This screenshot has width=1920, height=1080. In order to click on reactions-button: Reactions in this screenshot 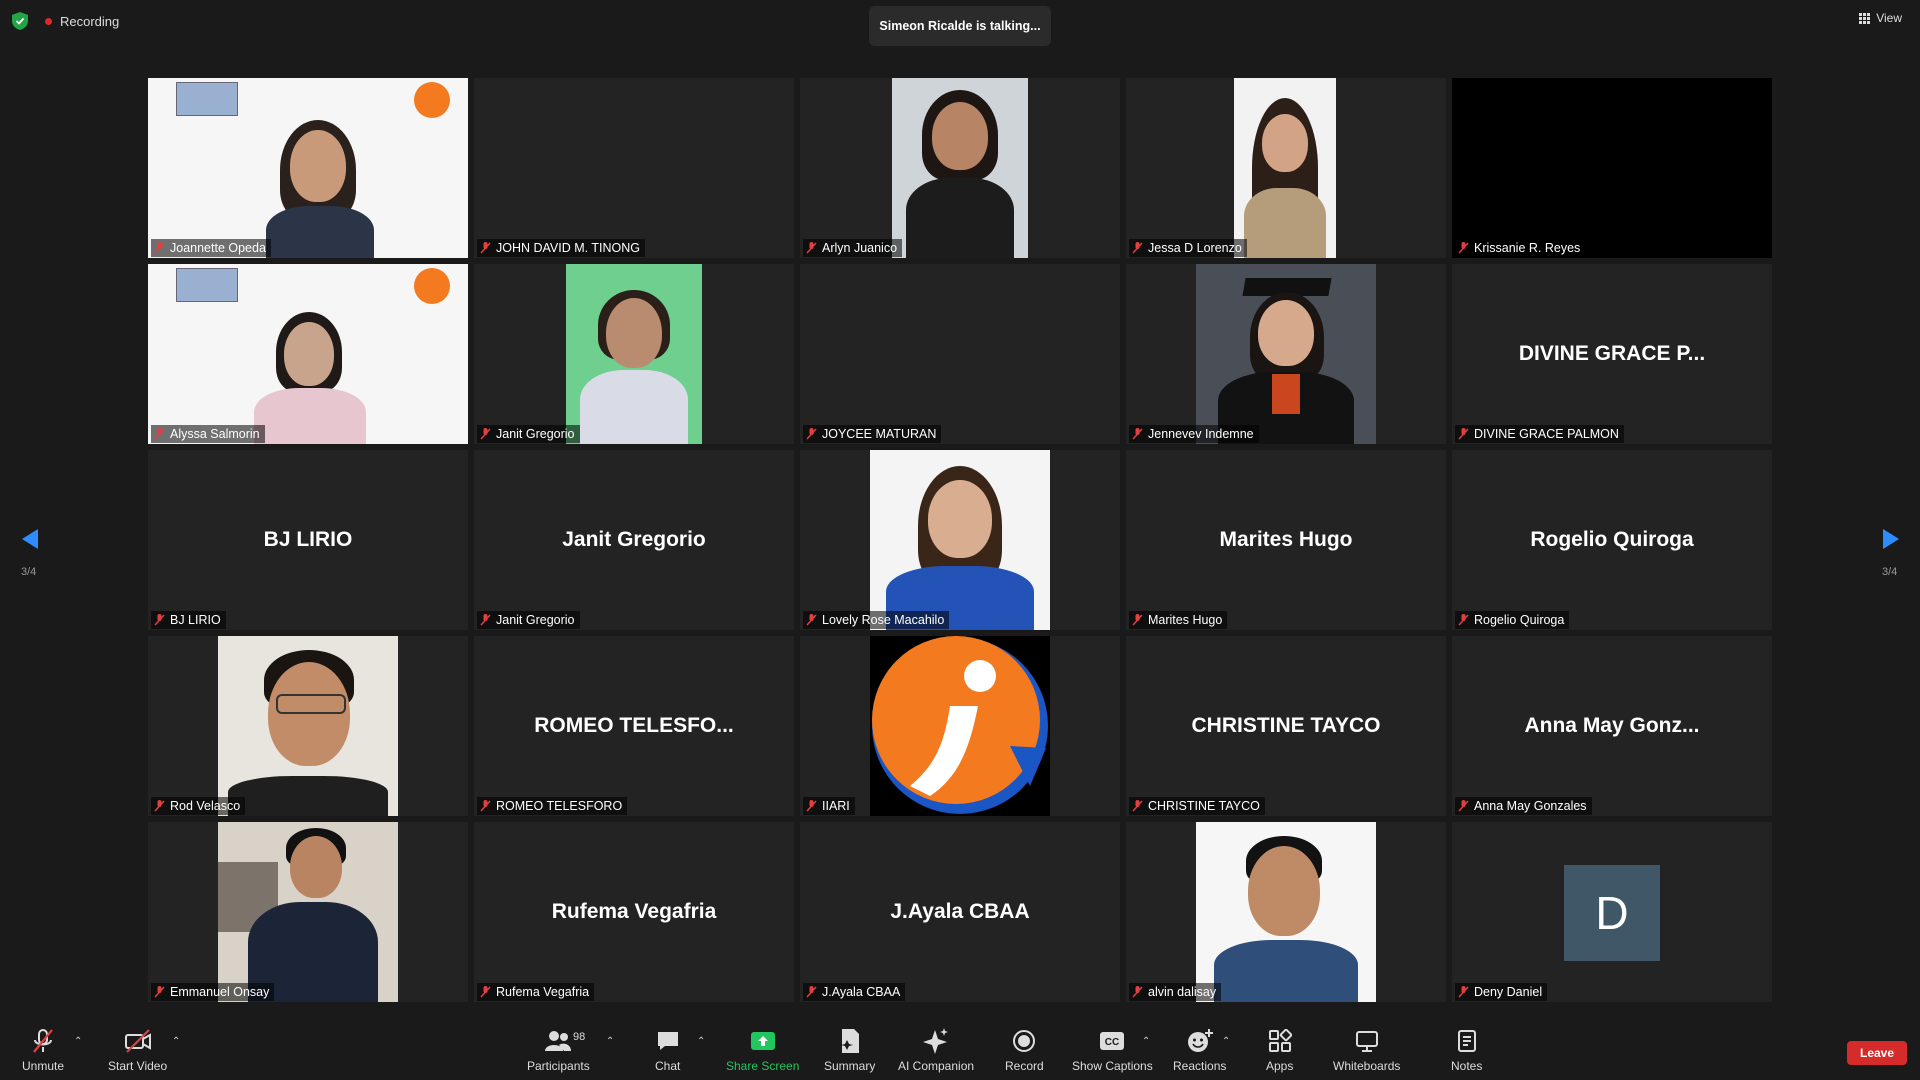, I will do `click(1199, 1050)`.